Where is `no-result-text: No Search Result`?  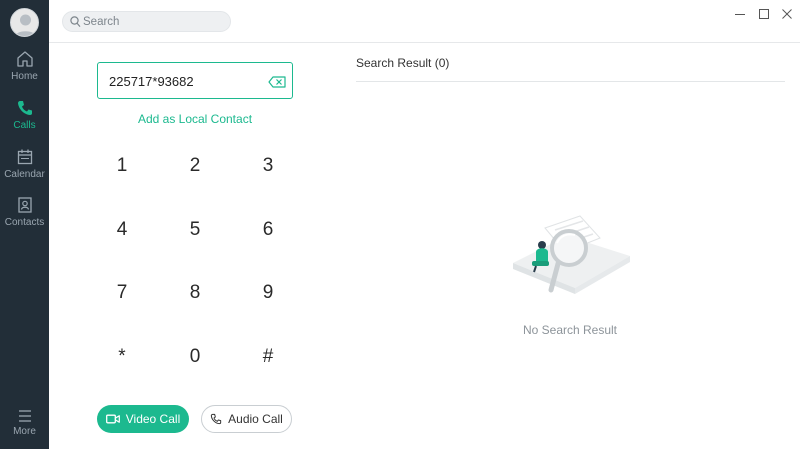
no-result-text: No Search Result is located at coordinates (570, 330).